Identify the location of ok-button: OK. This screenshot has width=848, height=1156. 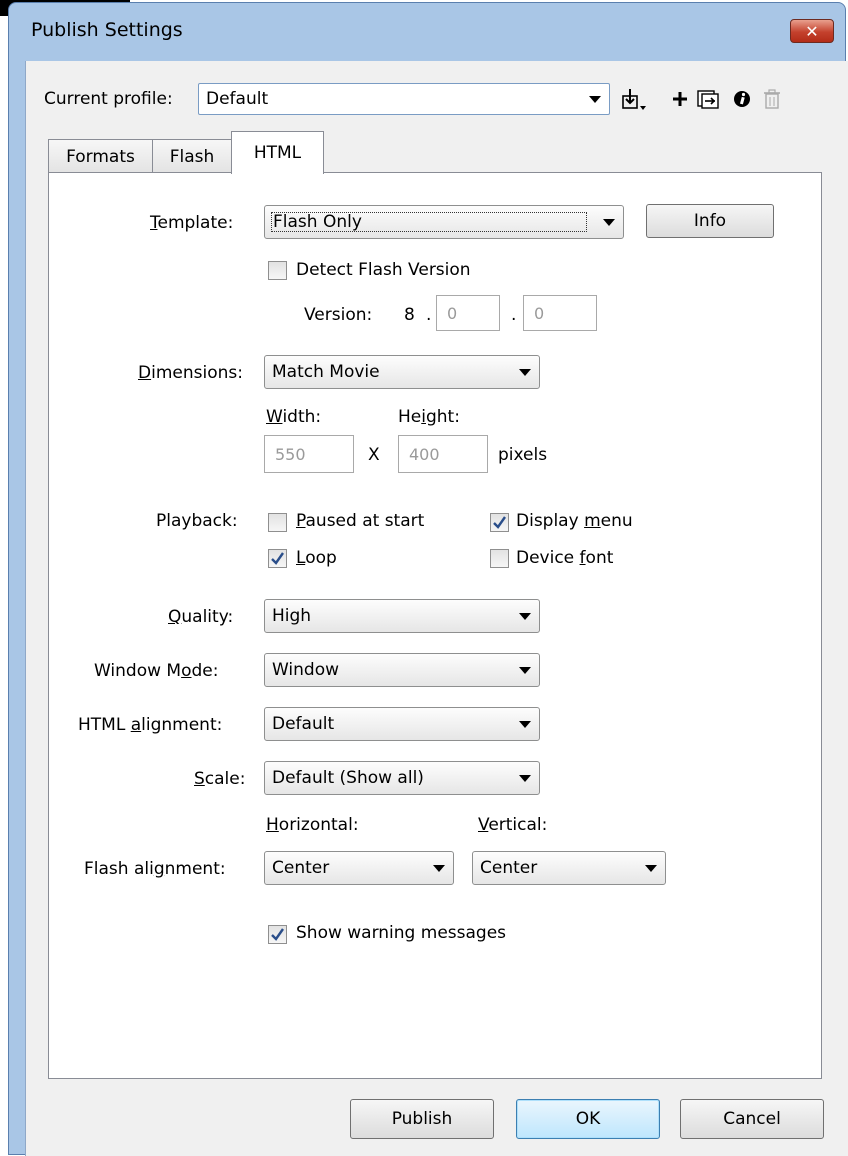
(588, 1119).